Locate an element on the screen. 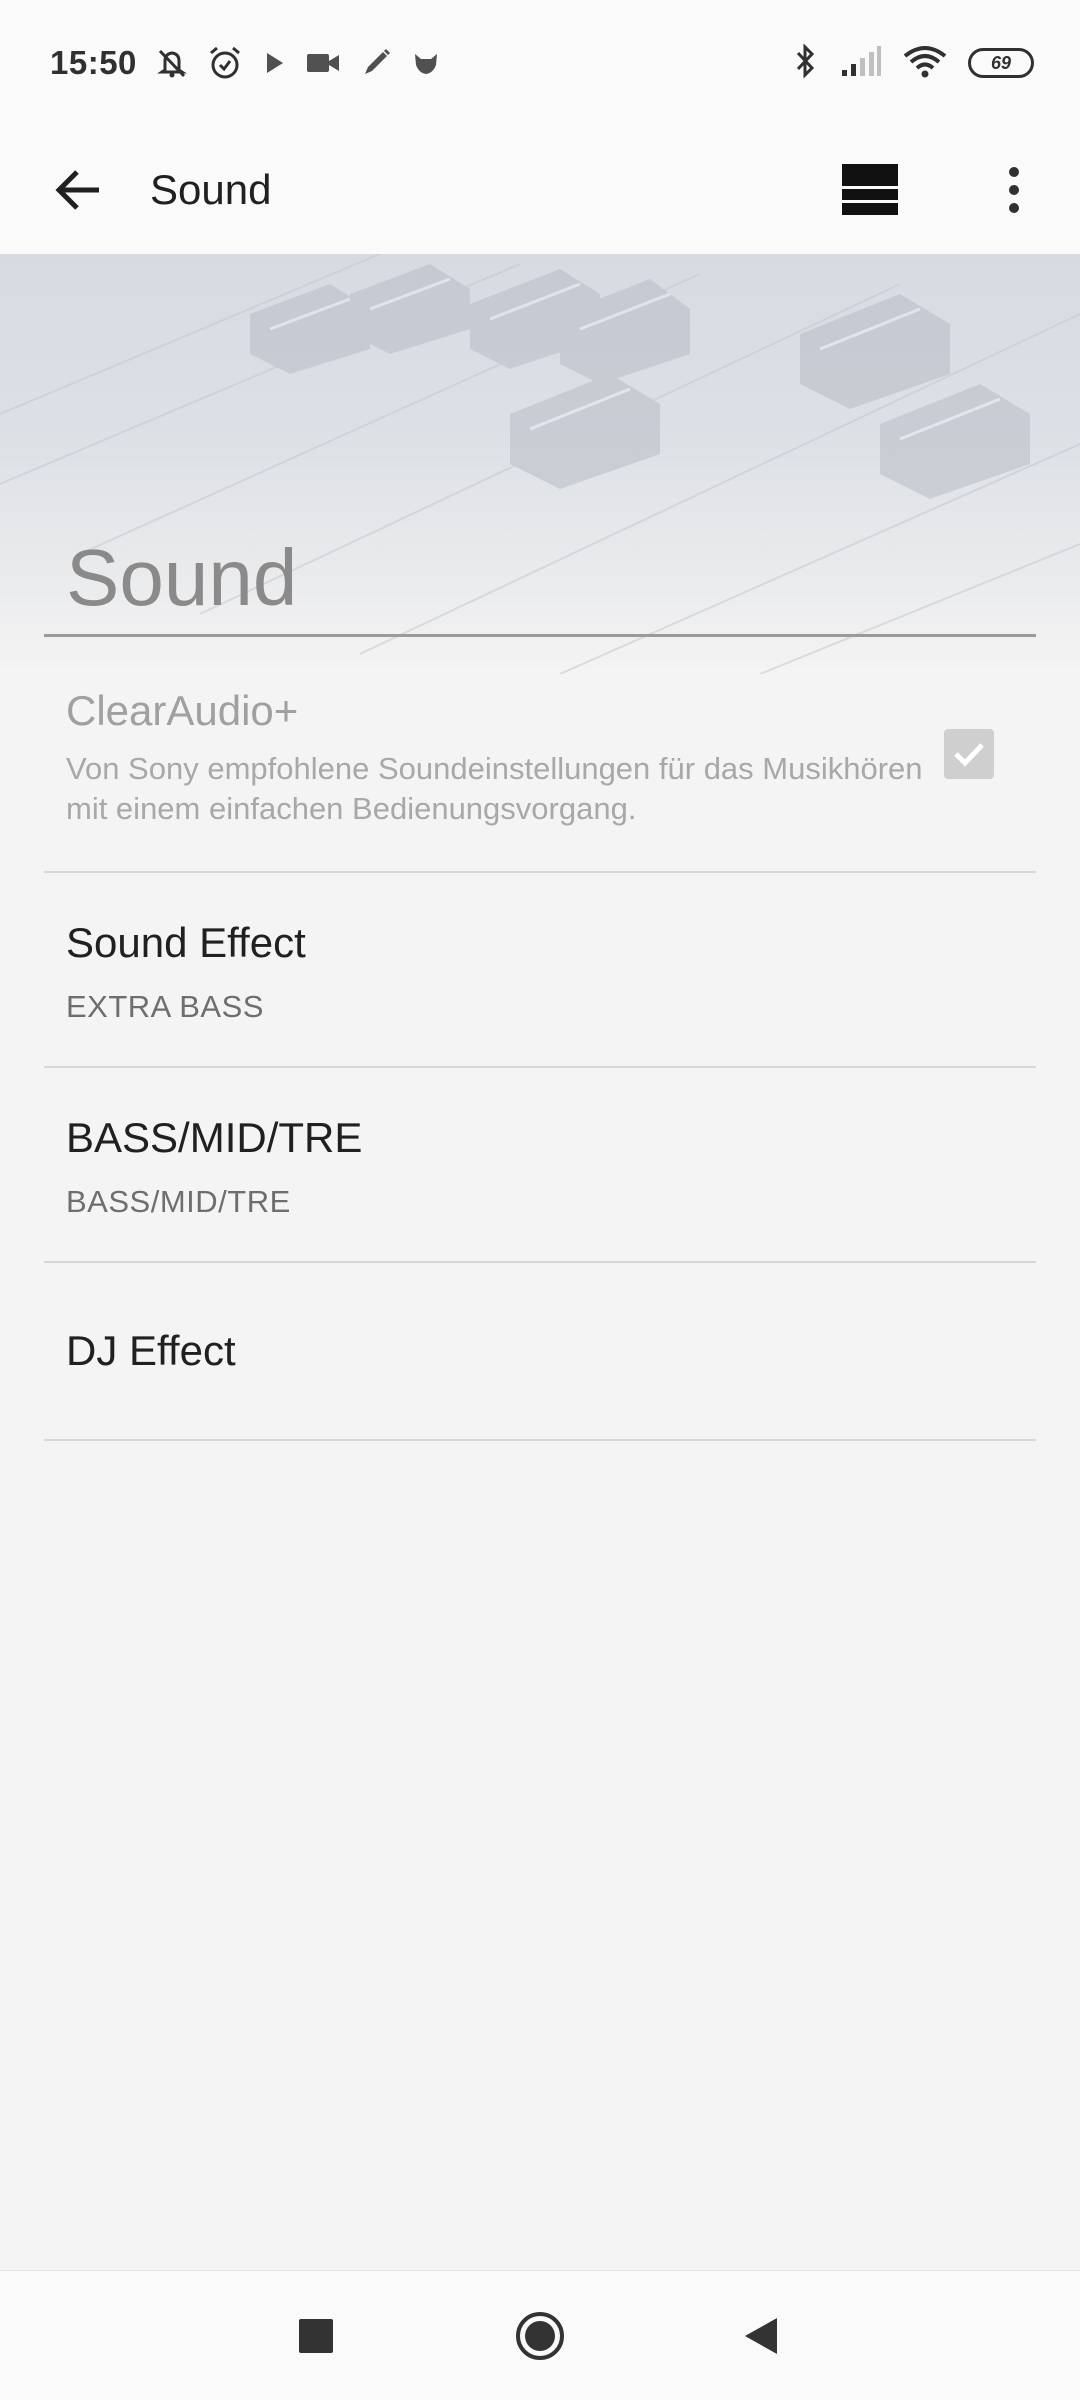 The width and height of the screenshot is (1080, 2400). more-options-button is located at coordinates (1014, 190).